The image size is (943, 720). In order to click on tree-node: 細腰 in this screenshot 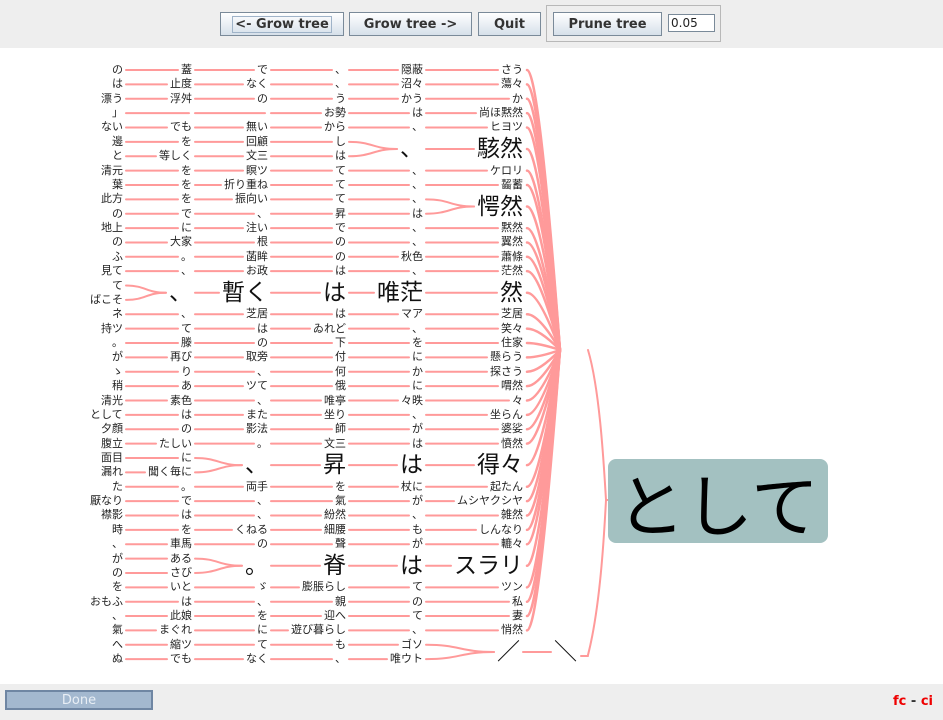, I will do `click(335, 530)`.